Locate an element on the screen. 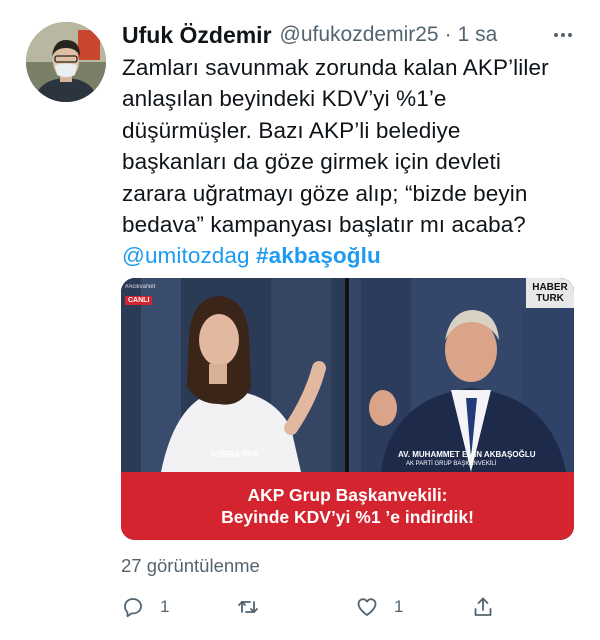  channel-tag: #AcikvaNet is located at coordinates (140, 287).